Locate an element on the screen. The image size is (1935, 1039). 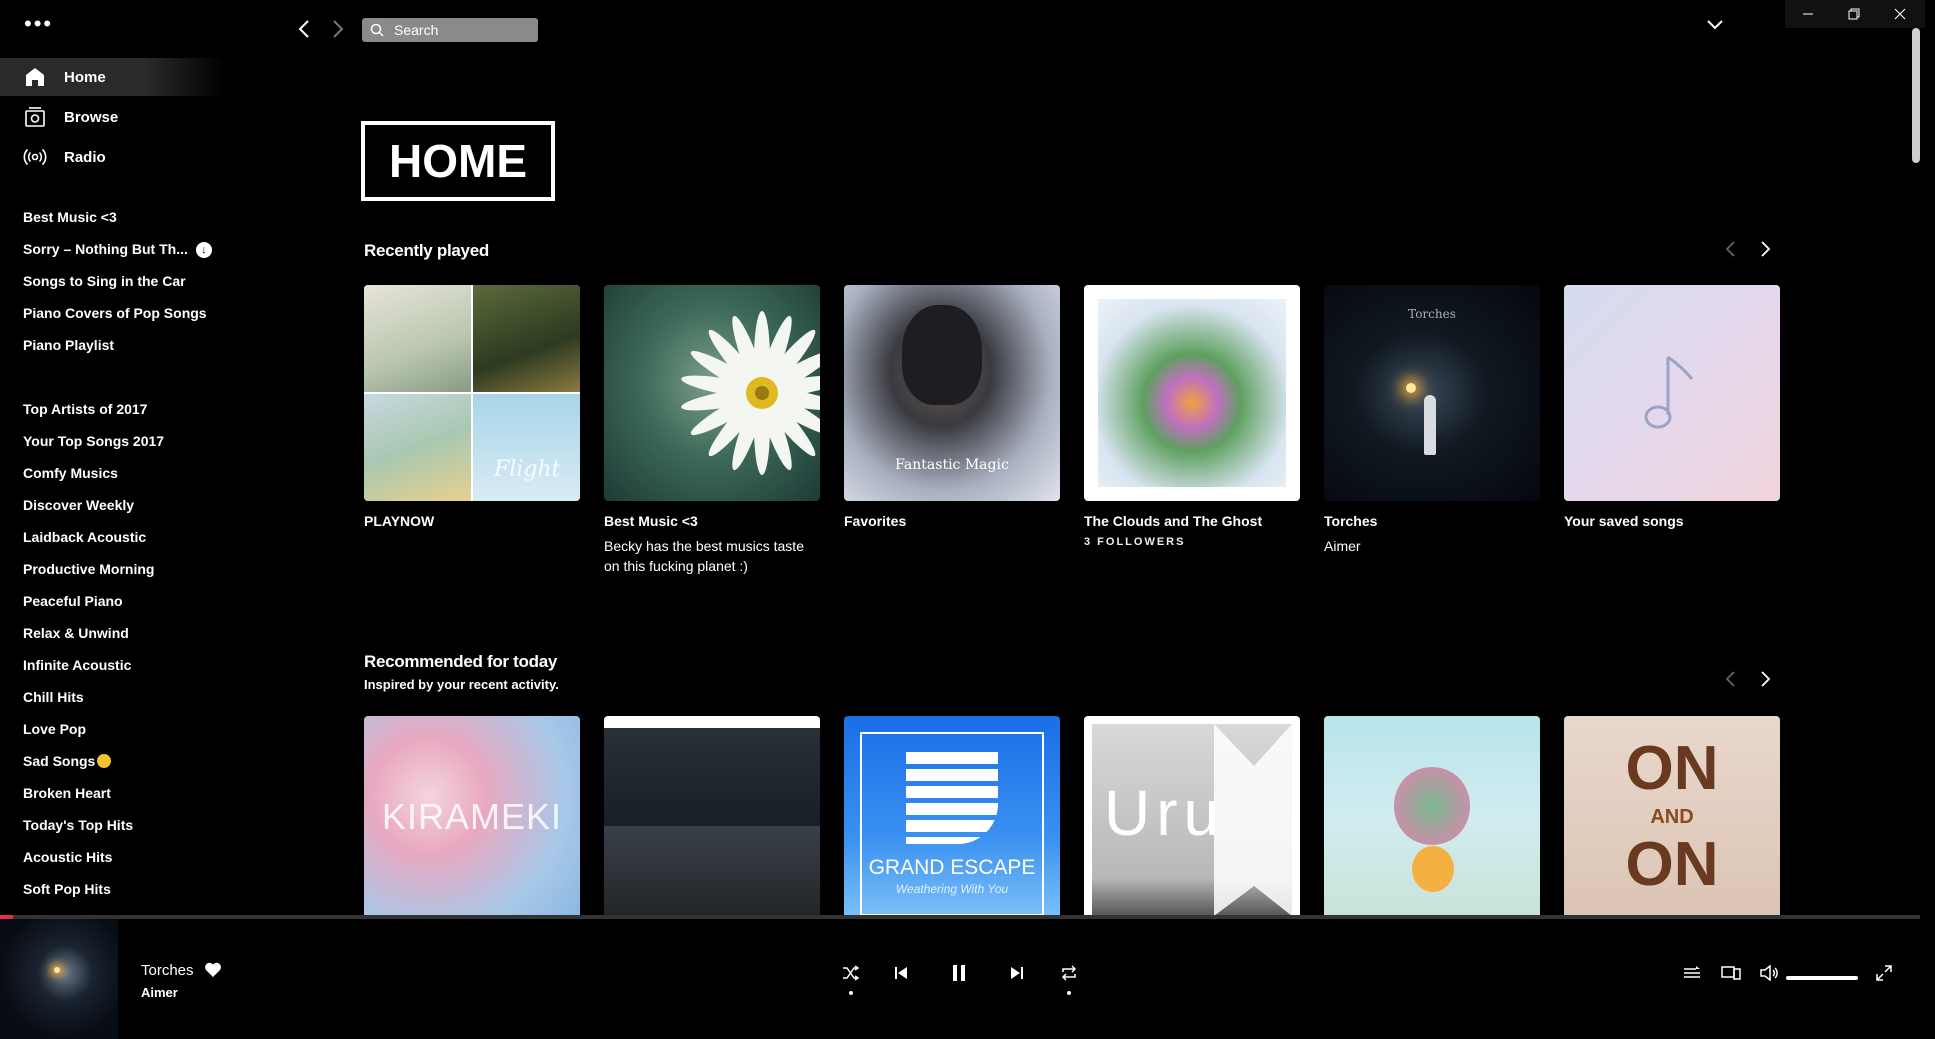
playlist-item: Top Artists of 2017 is located at coordinates (85, 409).